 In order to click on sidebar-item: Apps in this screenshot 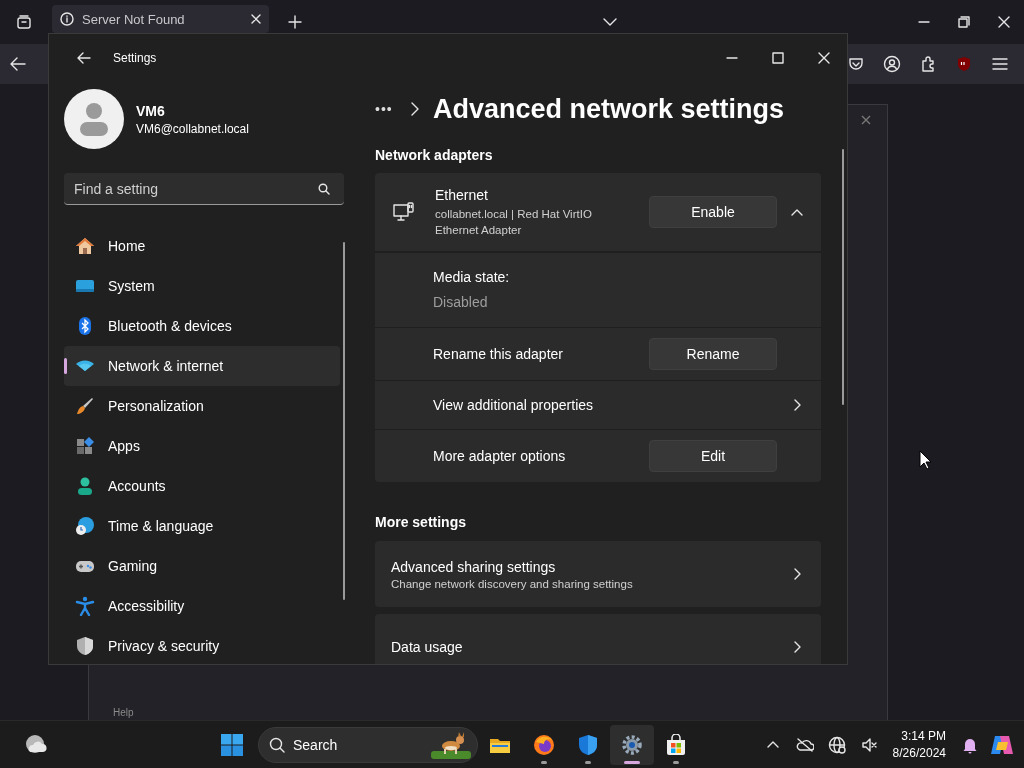, I will do `click(202, 446)`.